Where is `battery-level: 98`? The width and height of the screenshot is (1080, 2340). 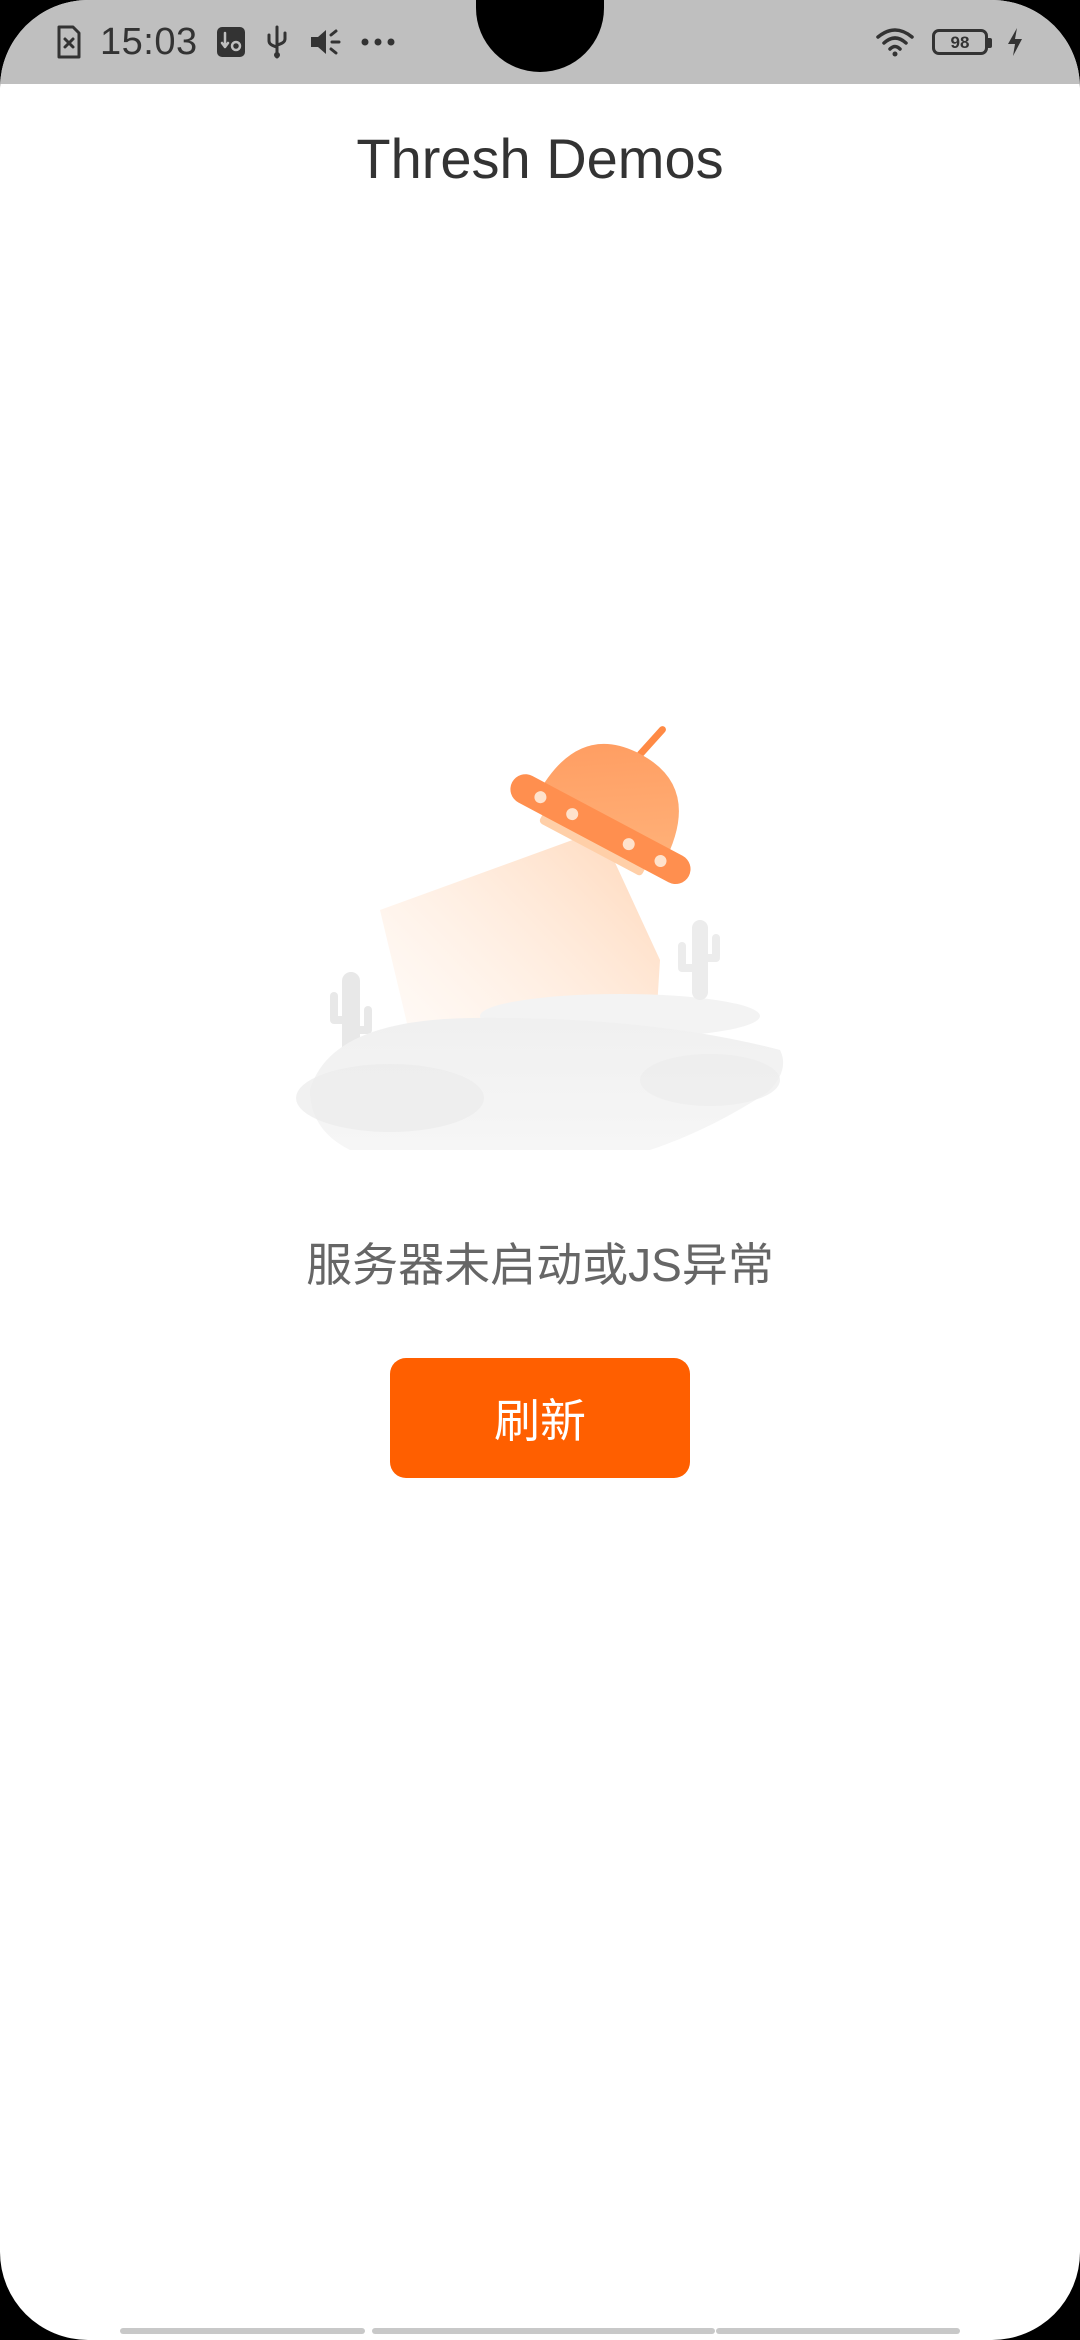 battery-level: 98 is located at coordinates (960, 42).